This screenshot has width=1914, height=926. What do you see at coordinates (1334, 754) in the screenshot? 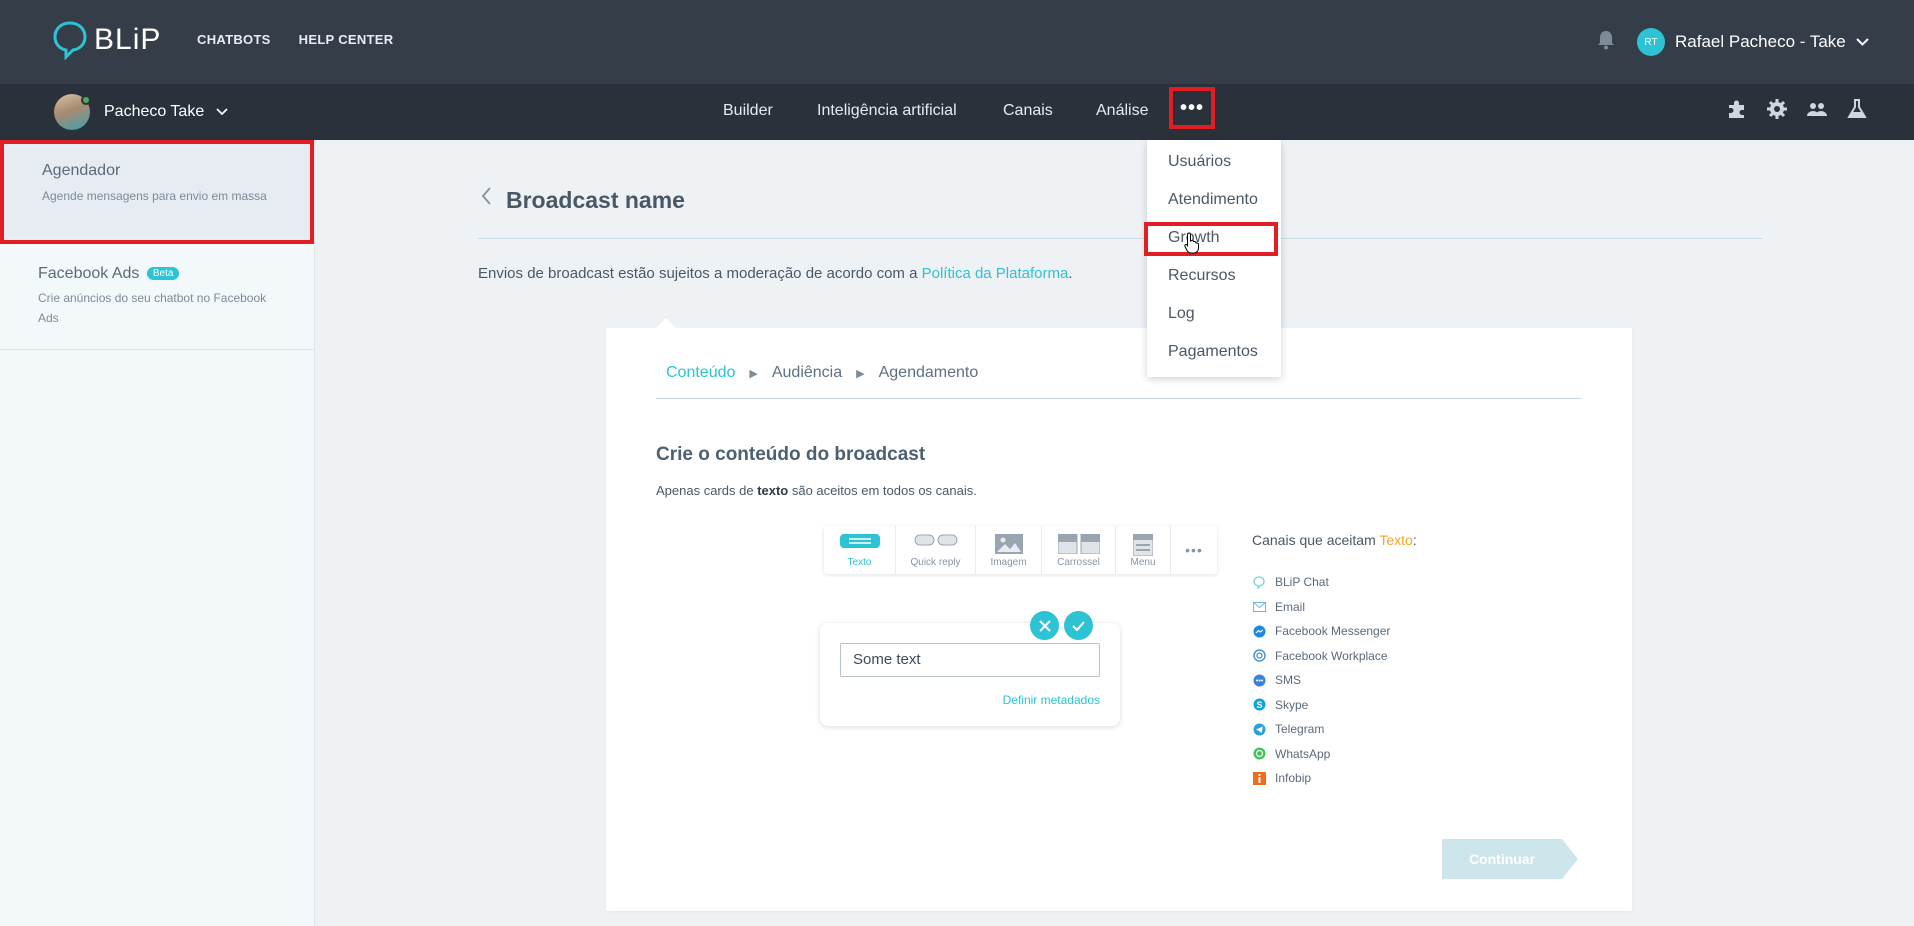
I see `list-item: WhatsApp` at bounding box center [1334, 754].